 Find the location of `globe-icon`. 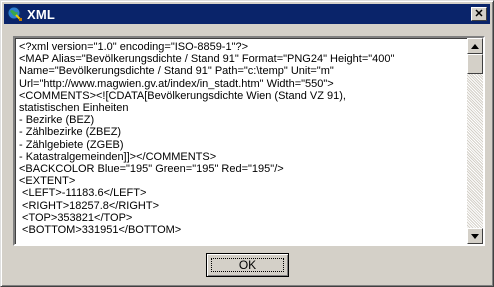

globe-icon is located at coordinates (15, 14).